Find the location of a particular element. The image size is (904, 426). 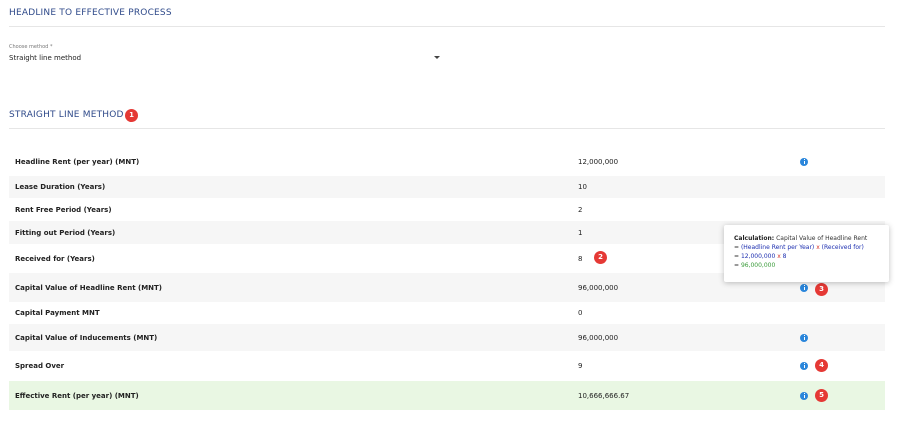

row-label: Capital Payment MNT is located at coordinates (57, 313).